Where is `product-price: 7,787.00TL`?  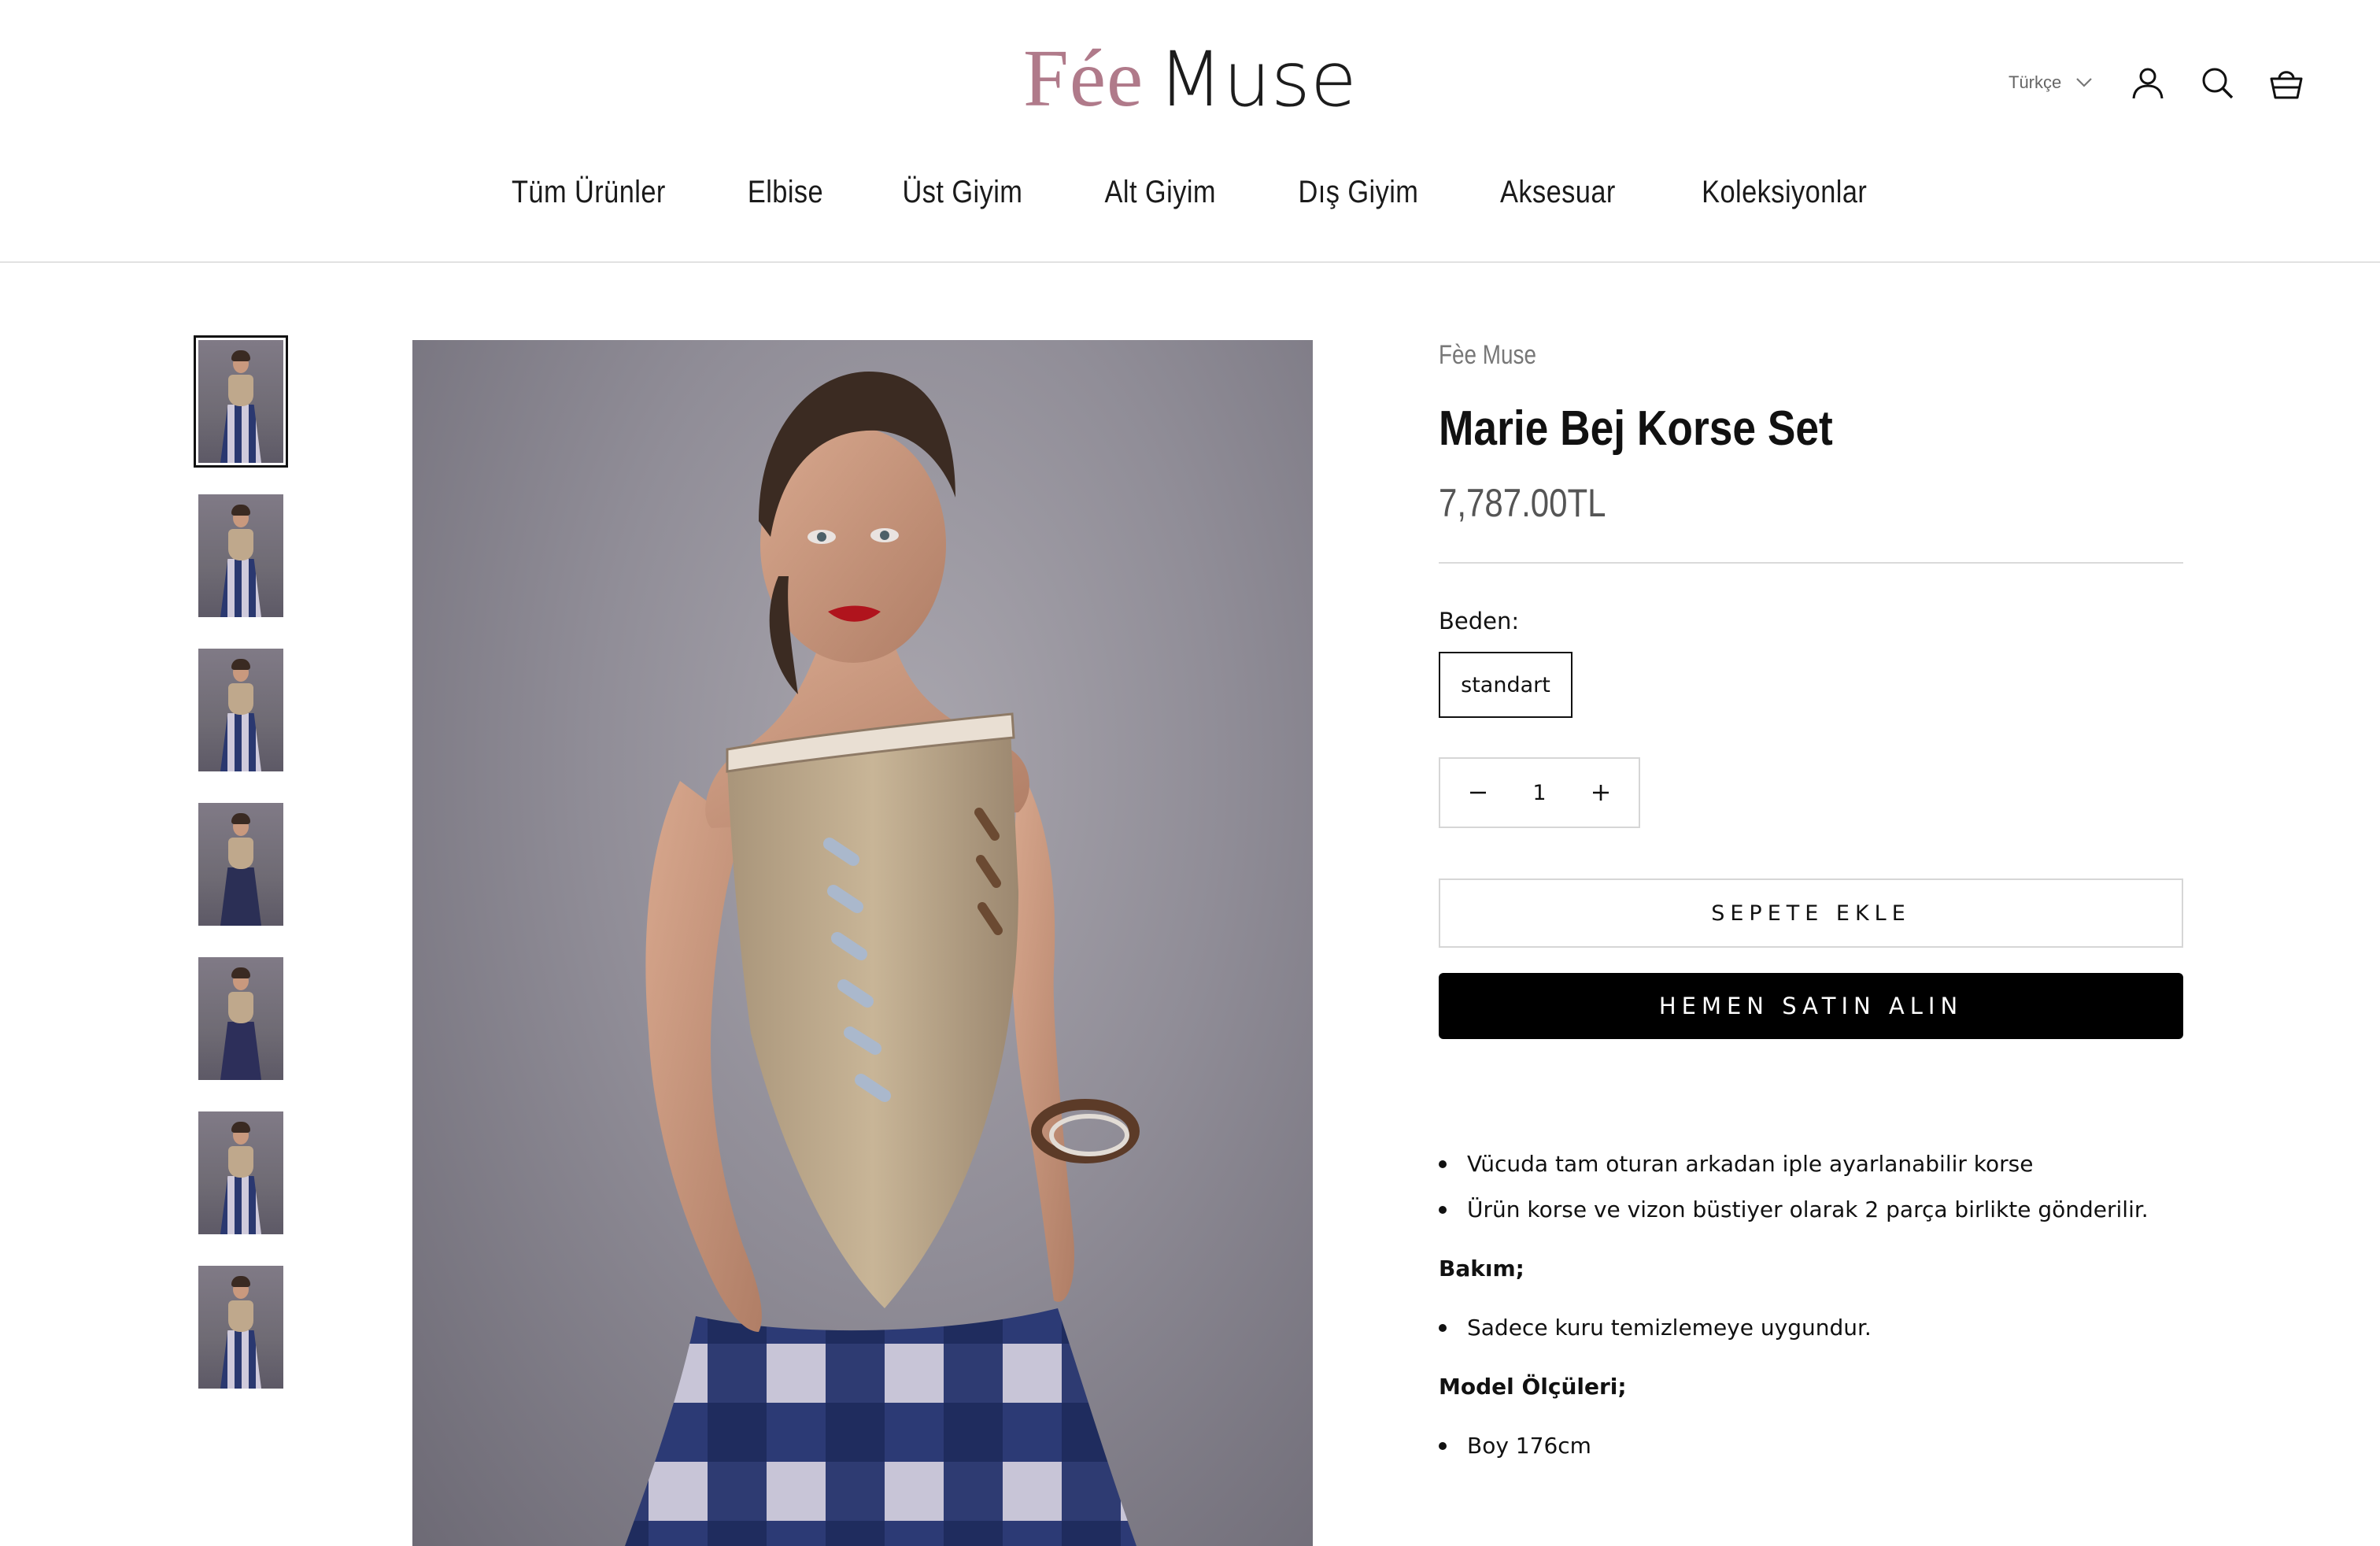 product-price: 7,787.00TL is located at coordinates (1522, 503).